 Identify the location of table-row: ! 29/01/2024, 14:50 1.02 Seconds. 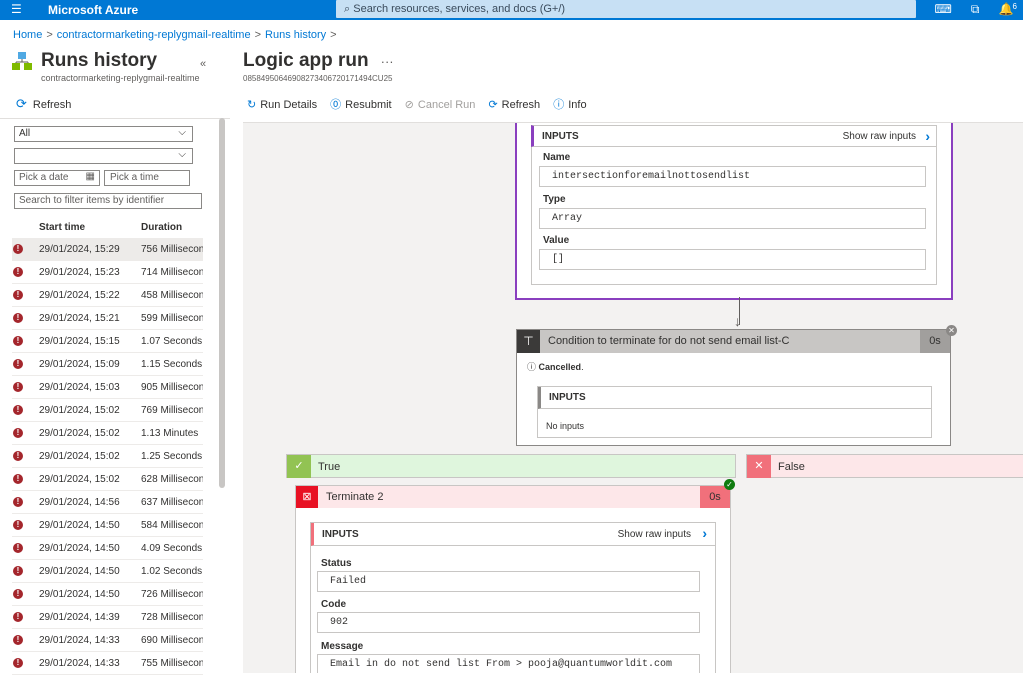
(107, 571).